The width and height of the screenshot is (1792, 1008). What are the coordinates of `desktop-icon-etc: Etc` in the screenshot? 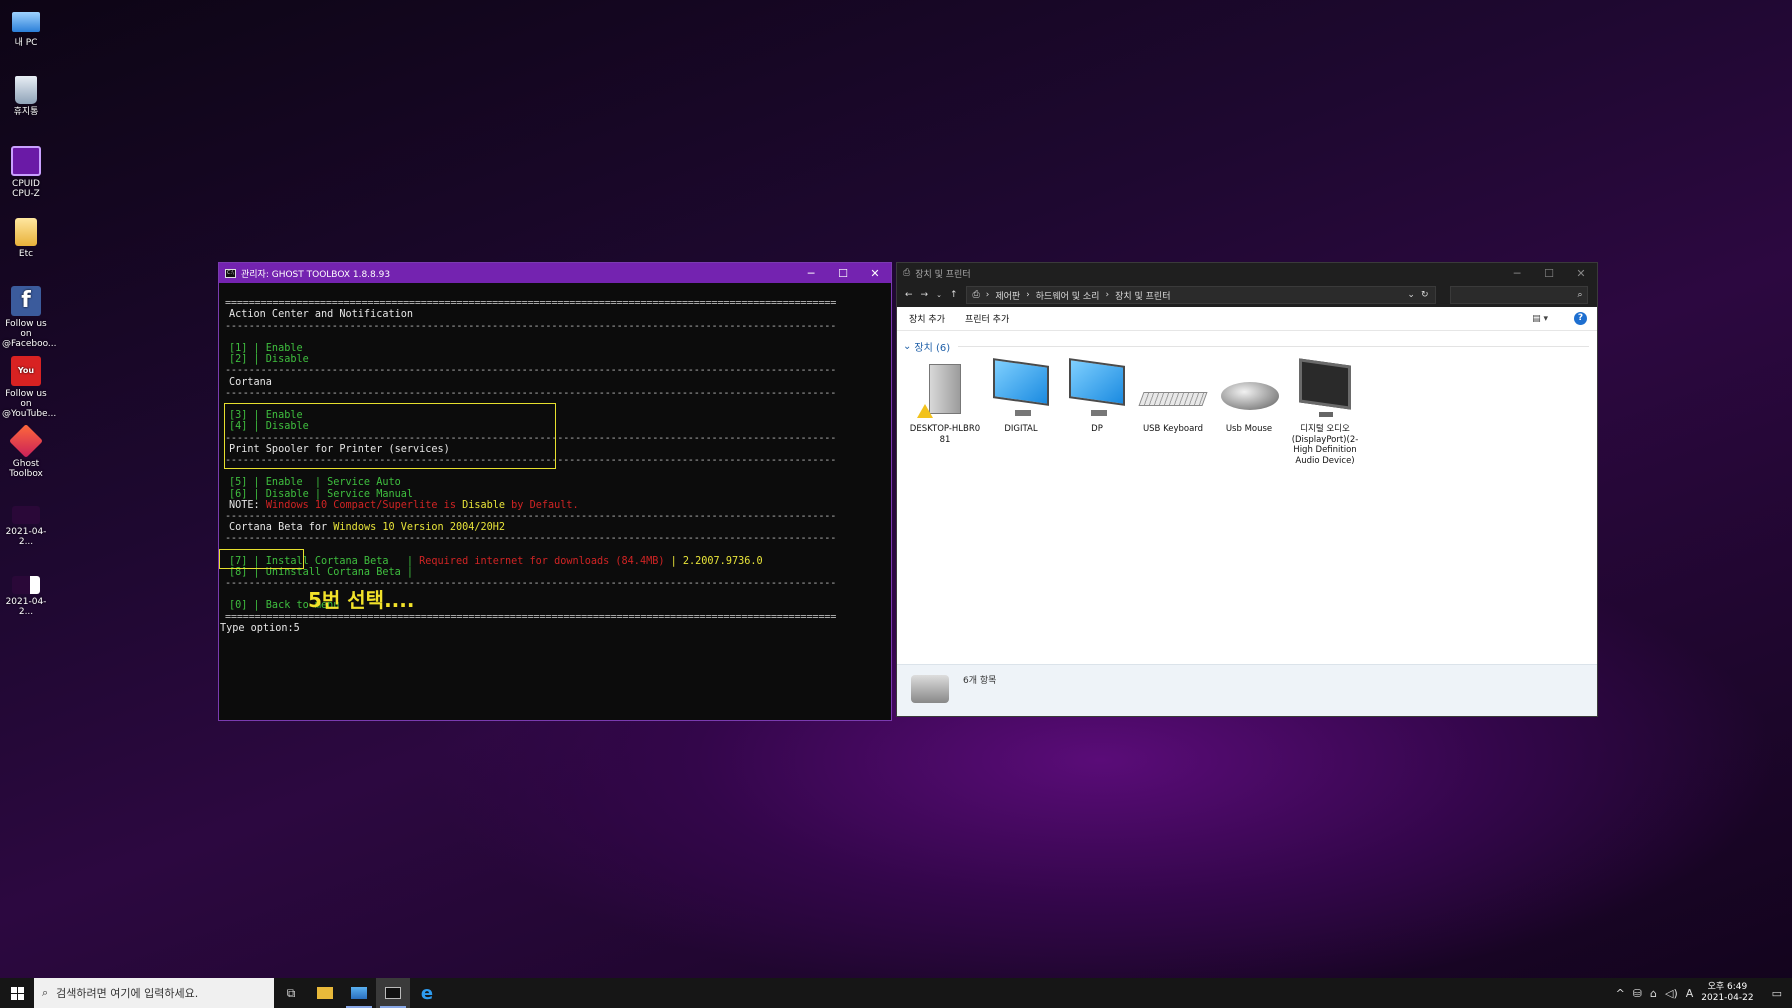 It's located at (26, 238).